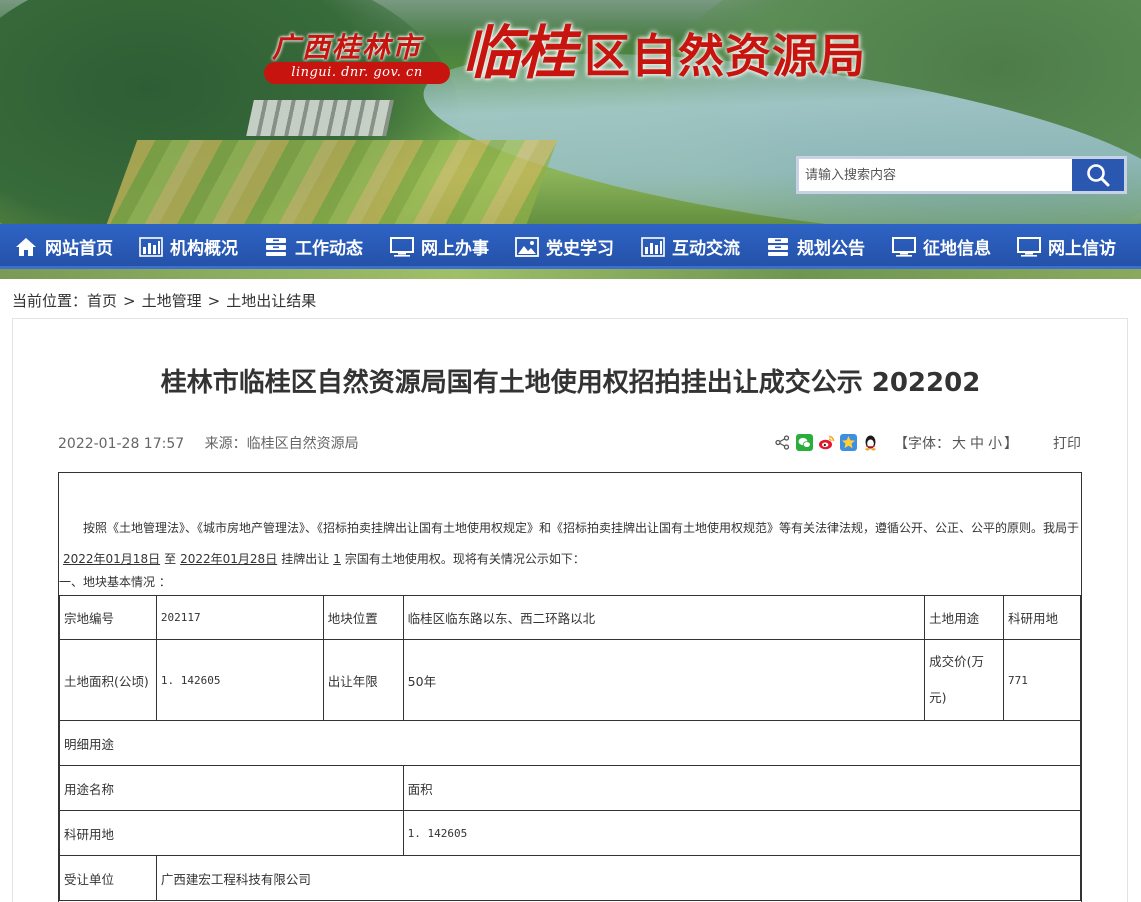 The width and height of the screenshot is (1141, 902). What do you see at coordinates (618, 878) in the screenshot?
I see `buyer-value: 广西建宏工程科技有限公司` at bounding box center [618, 878].